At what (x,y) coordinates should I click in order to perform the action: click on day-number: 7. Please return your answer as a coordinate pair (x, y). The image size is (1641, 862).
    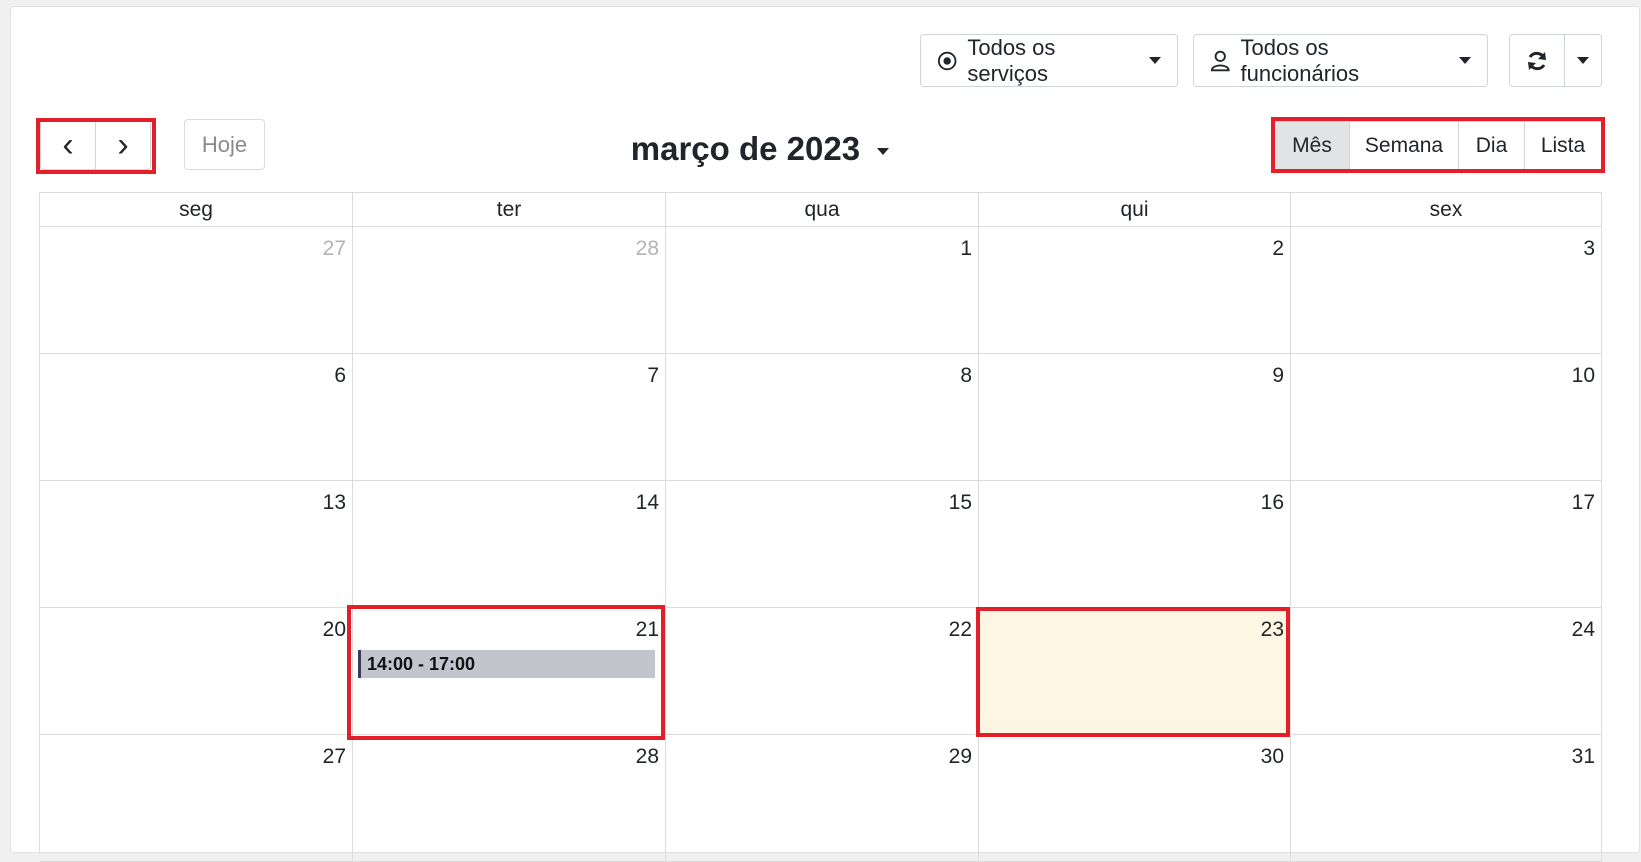
    Looking at the image, I should click on (653, 375).